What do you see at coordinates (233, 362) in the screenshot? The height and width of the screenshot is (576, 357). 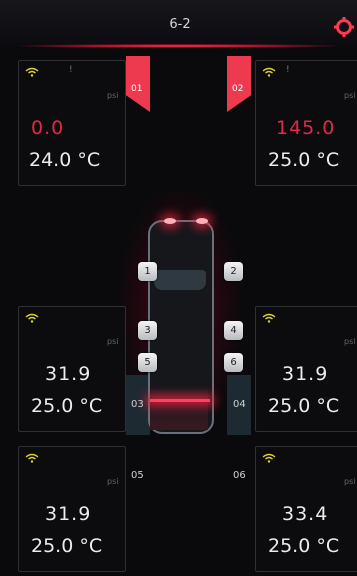 I see `wheel-button-6: 6` at bounding box center [233, 362].